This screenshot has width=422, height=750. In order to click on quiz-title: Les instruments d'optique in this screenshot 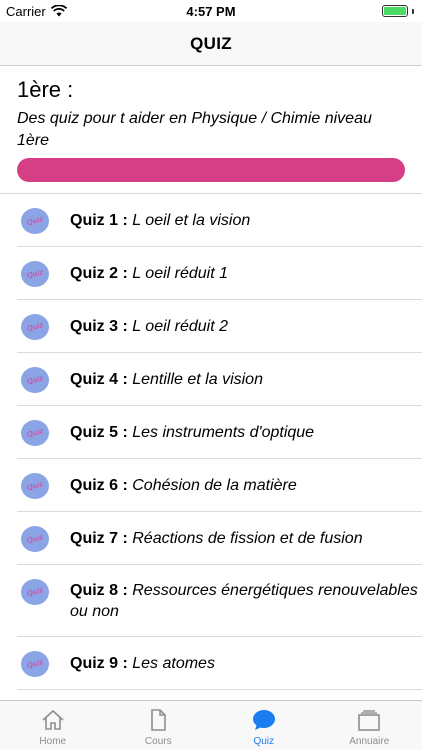, I will do `click(223, 432)`.